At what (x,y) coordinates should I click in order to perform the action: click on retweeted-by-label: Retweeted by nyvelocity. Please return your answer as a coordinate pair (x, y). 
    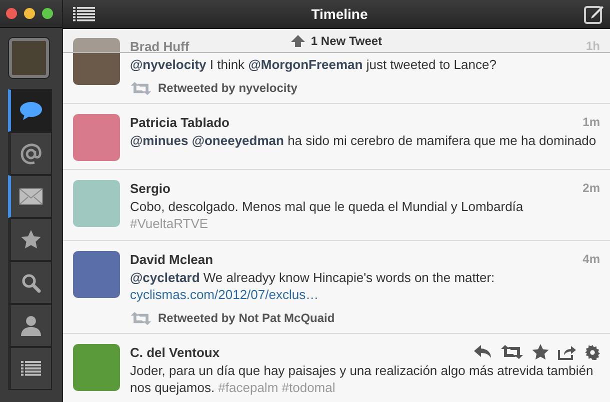
    Looking at the image, I should click on (228, 88).